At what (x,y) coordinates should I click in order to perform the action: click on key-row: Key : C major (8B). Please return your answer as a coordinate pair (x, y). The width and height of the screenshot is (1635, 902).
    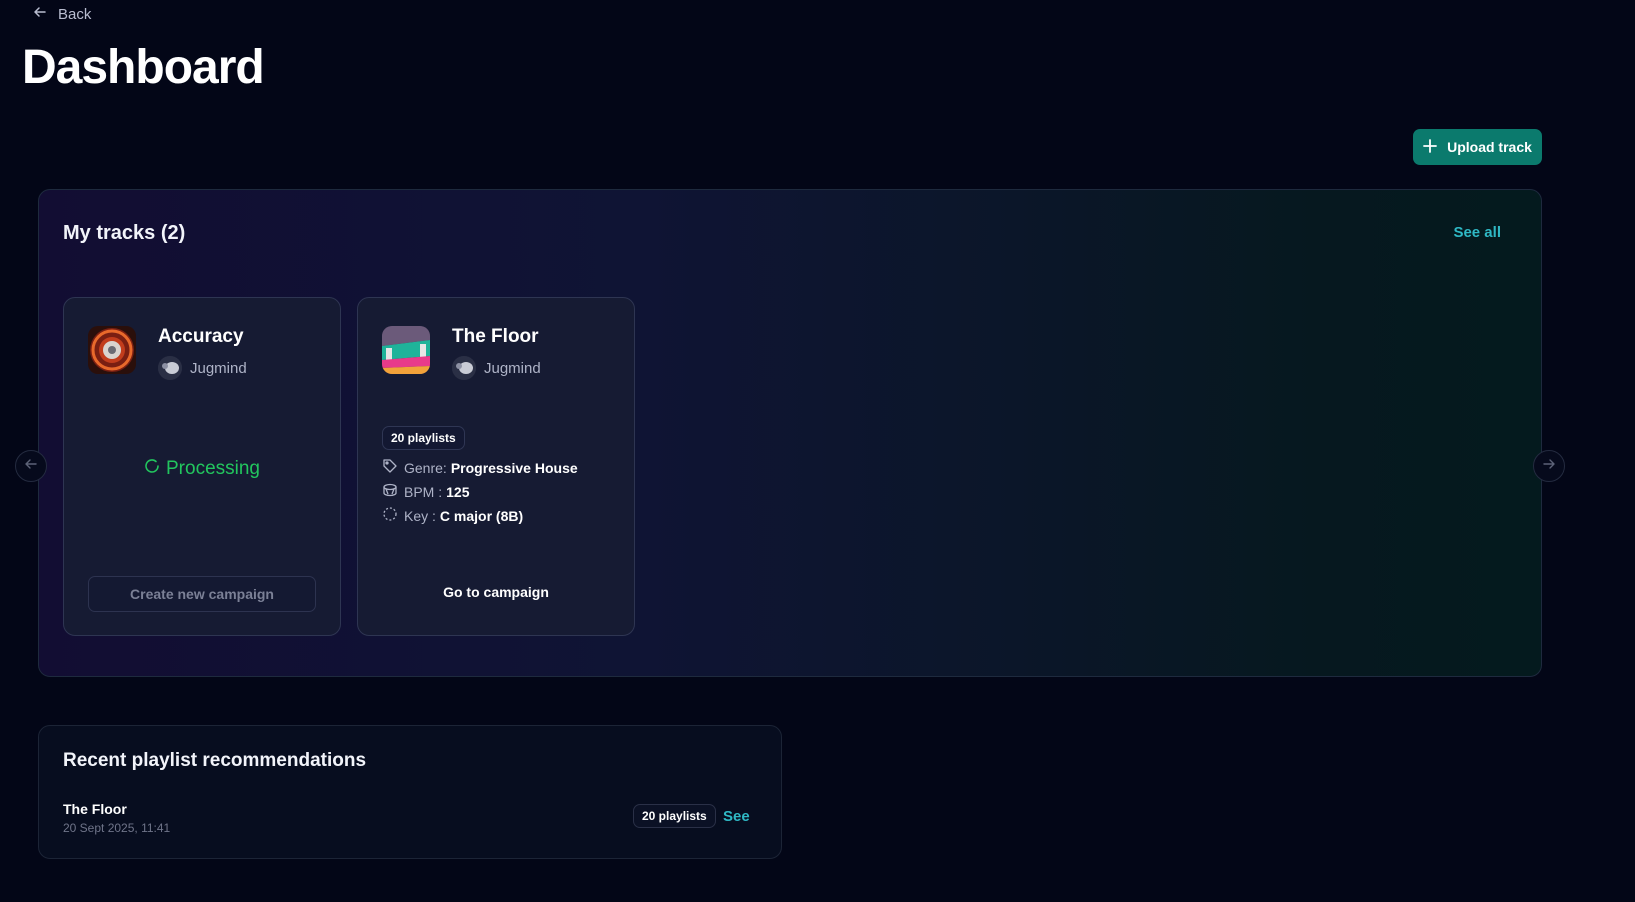
    Looking at the image, I should click on (452, 515).